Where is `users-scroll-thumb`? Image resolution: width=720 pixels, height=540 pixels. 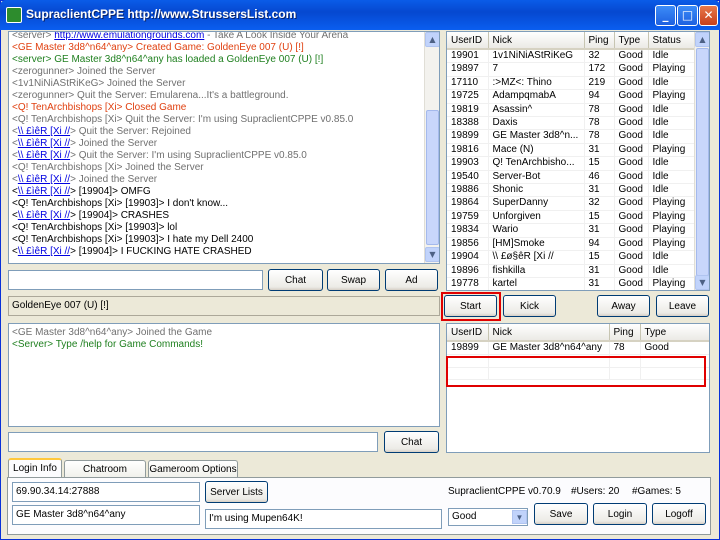 users-scroll-thumb is located at coordinates (702, 162).